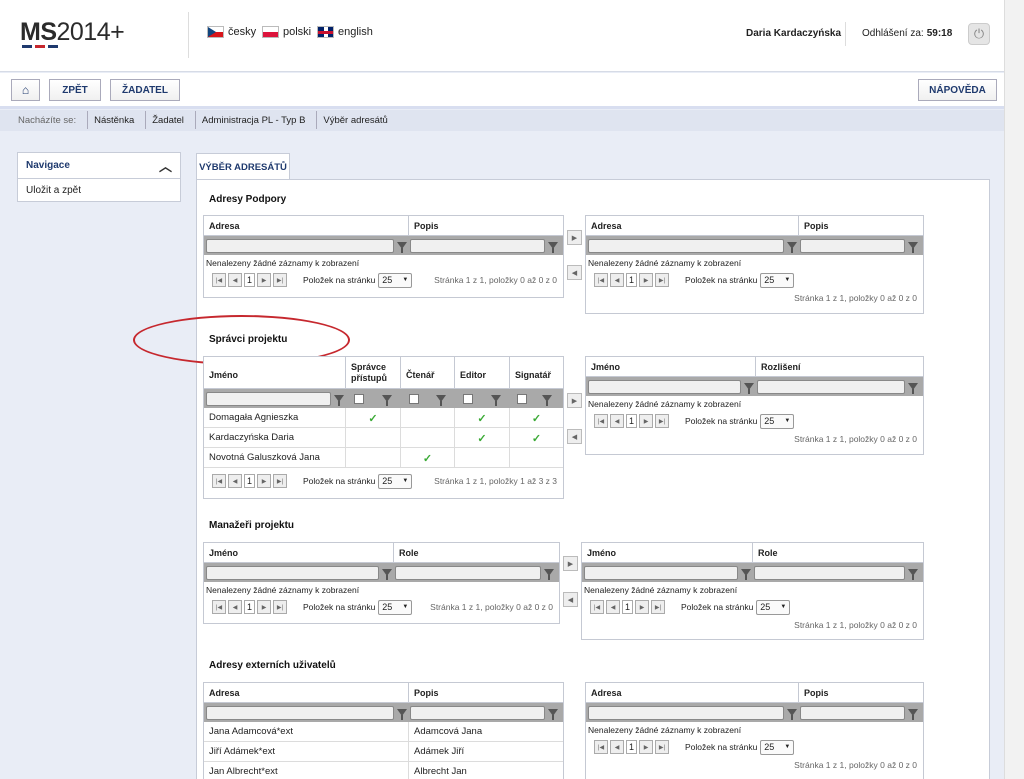  What do you see at coordinates (145, 90) in the screenshot?
I see `applicant-button: ŽADATEL` at bounding box center [145, 90].